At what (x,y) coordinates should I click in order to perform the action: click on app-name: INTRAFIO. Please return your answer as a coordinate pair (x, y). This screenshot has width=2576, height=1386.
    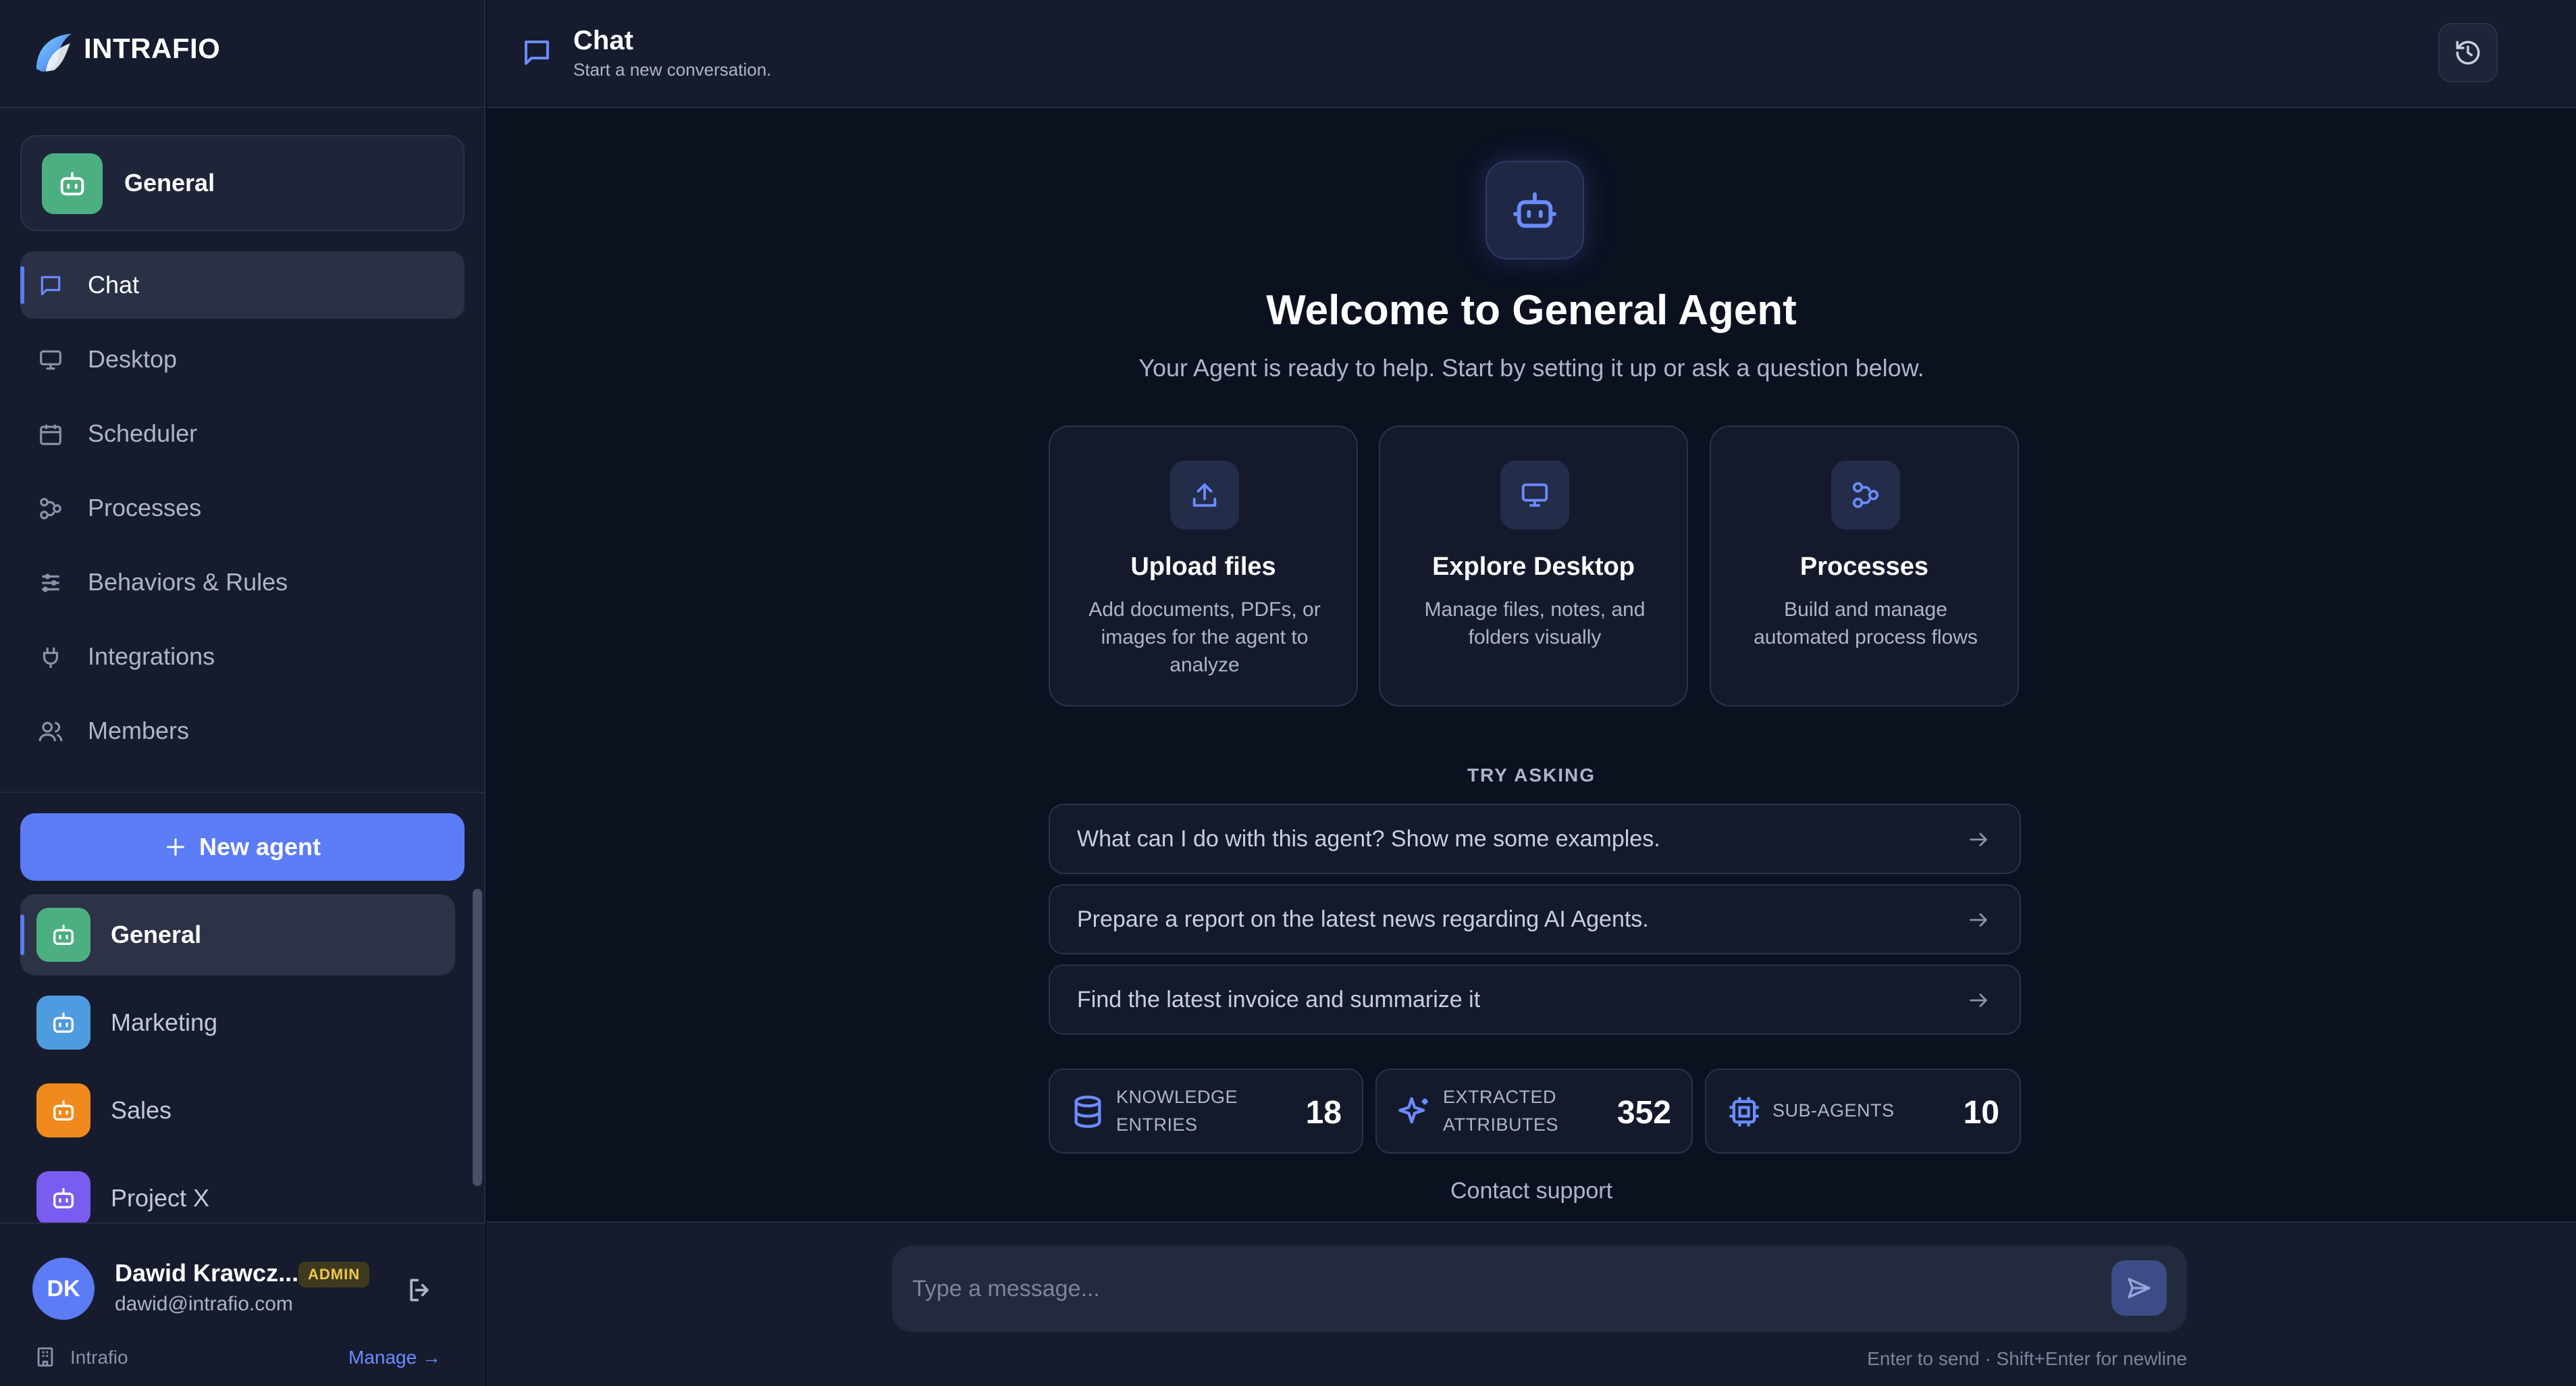
    Looking at the image, I should click on (152, 48).